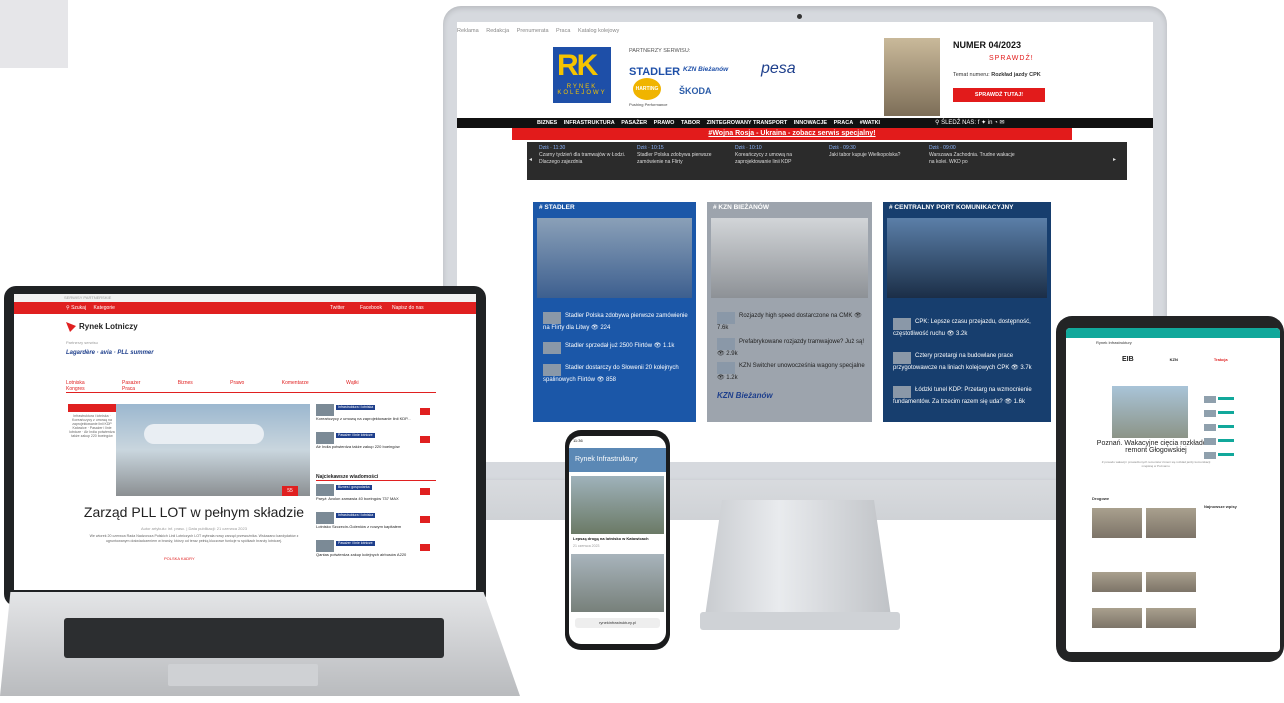  Describe the element at coordinates (185, 383) in the screenshot. I see `menu-item: Biznes` at that location.